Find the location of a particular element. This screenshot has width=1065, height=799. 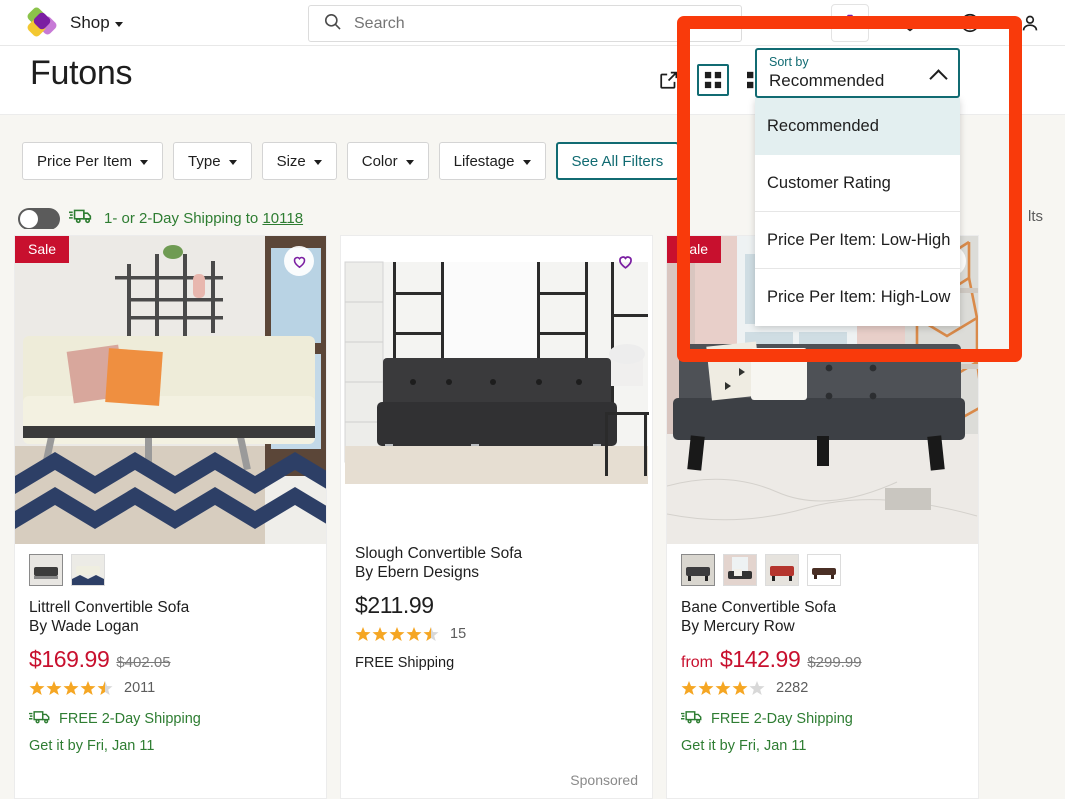

product-brand: By Wade Logan is located at coordinates (84, 626).